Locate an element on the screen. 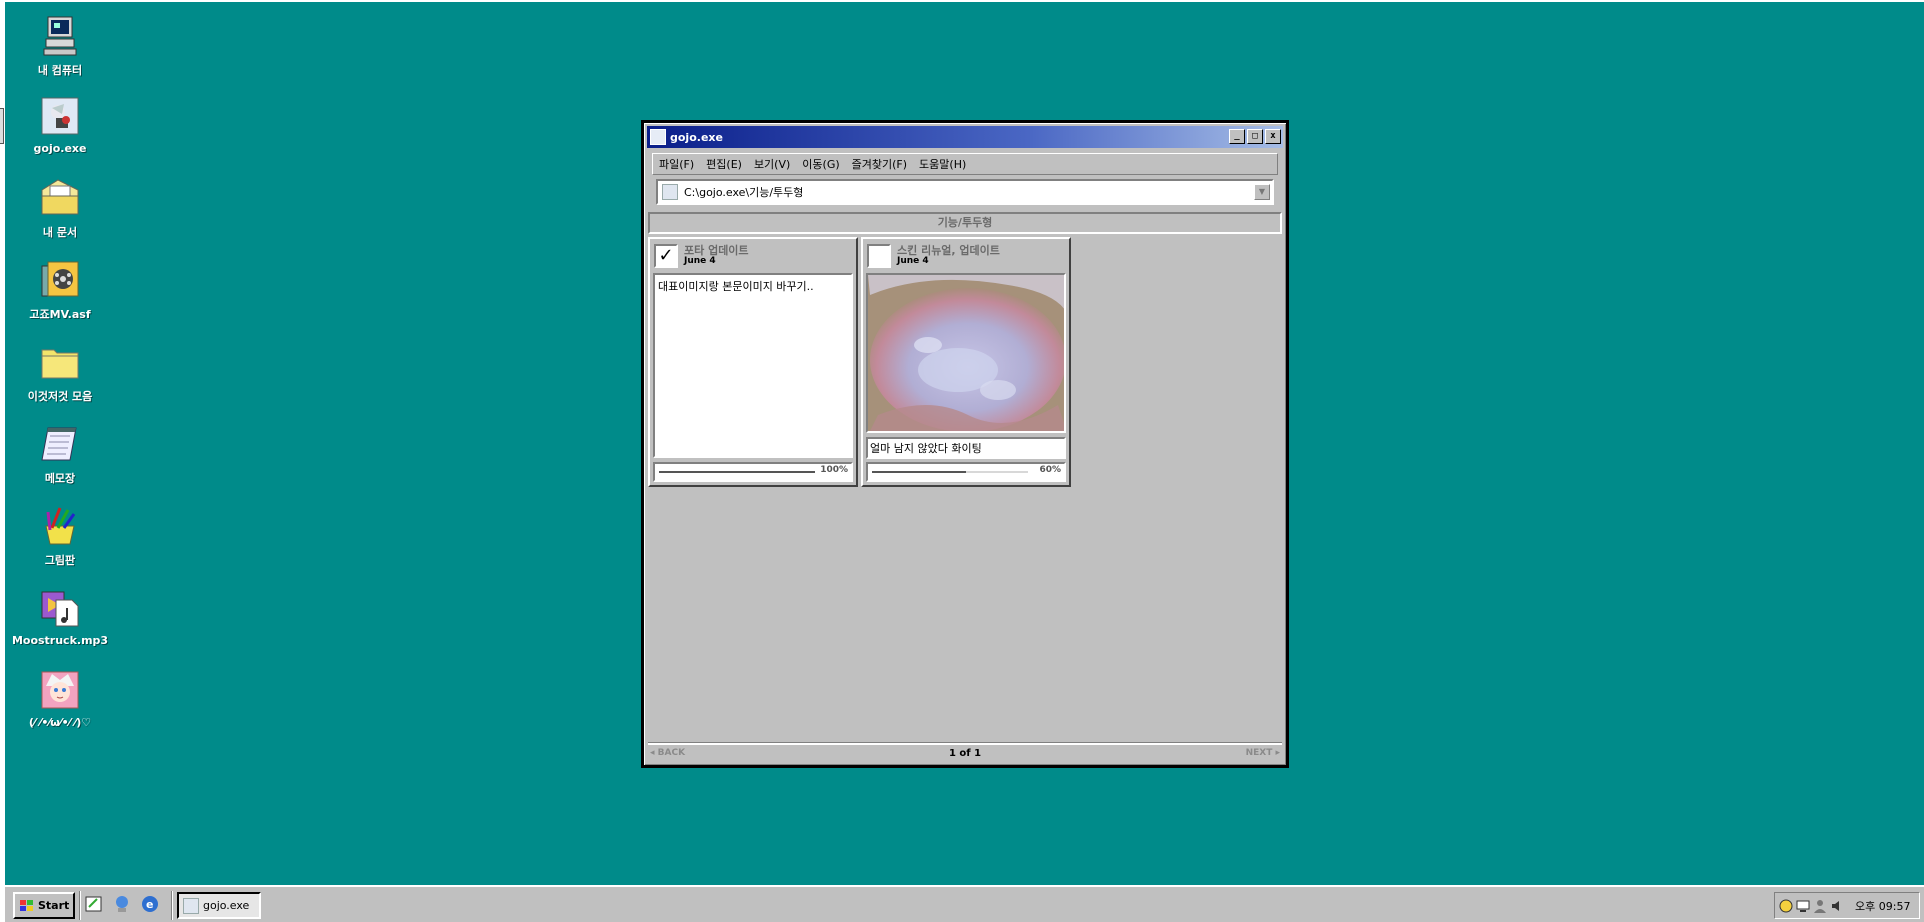  paint-icon is located at coordinates (60, 526).